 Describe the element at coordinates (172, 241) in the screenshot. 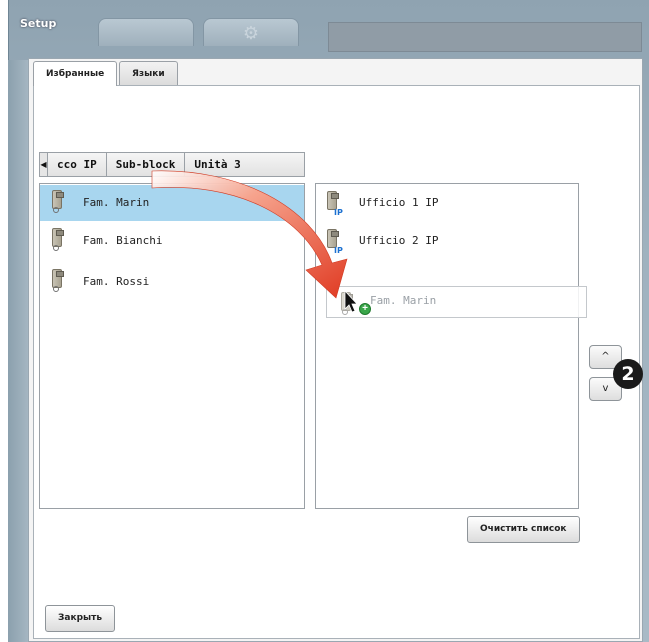

I see `list-item: Fam. Bianchi` at that location.